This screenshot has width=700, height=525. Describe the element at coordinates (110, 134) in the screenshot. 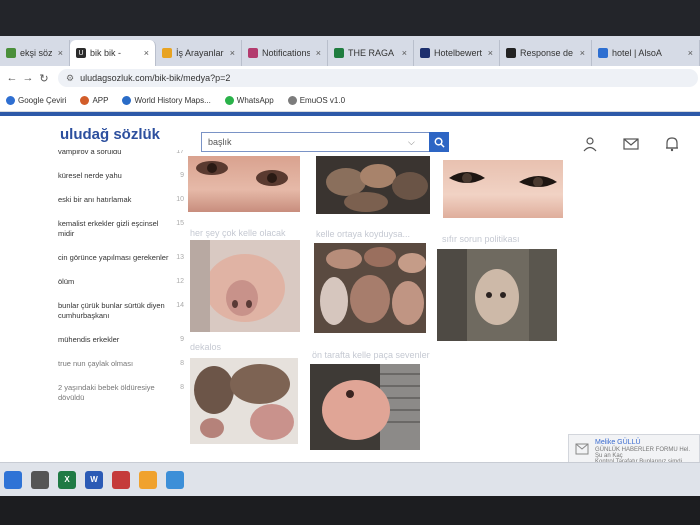

I see `site-logo: uludağ sözlük` at that location.